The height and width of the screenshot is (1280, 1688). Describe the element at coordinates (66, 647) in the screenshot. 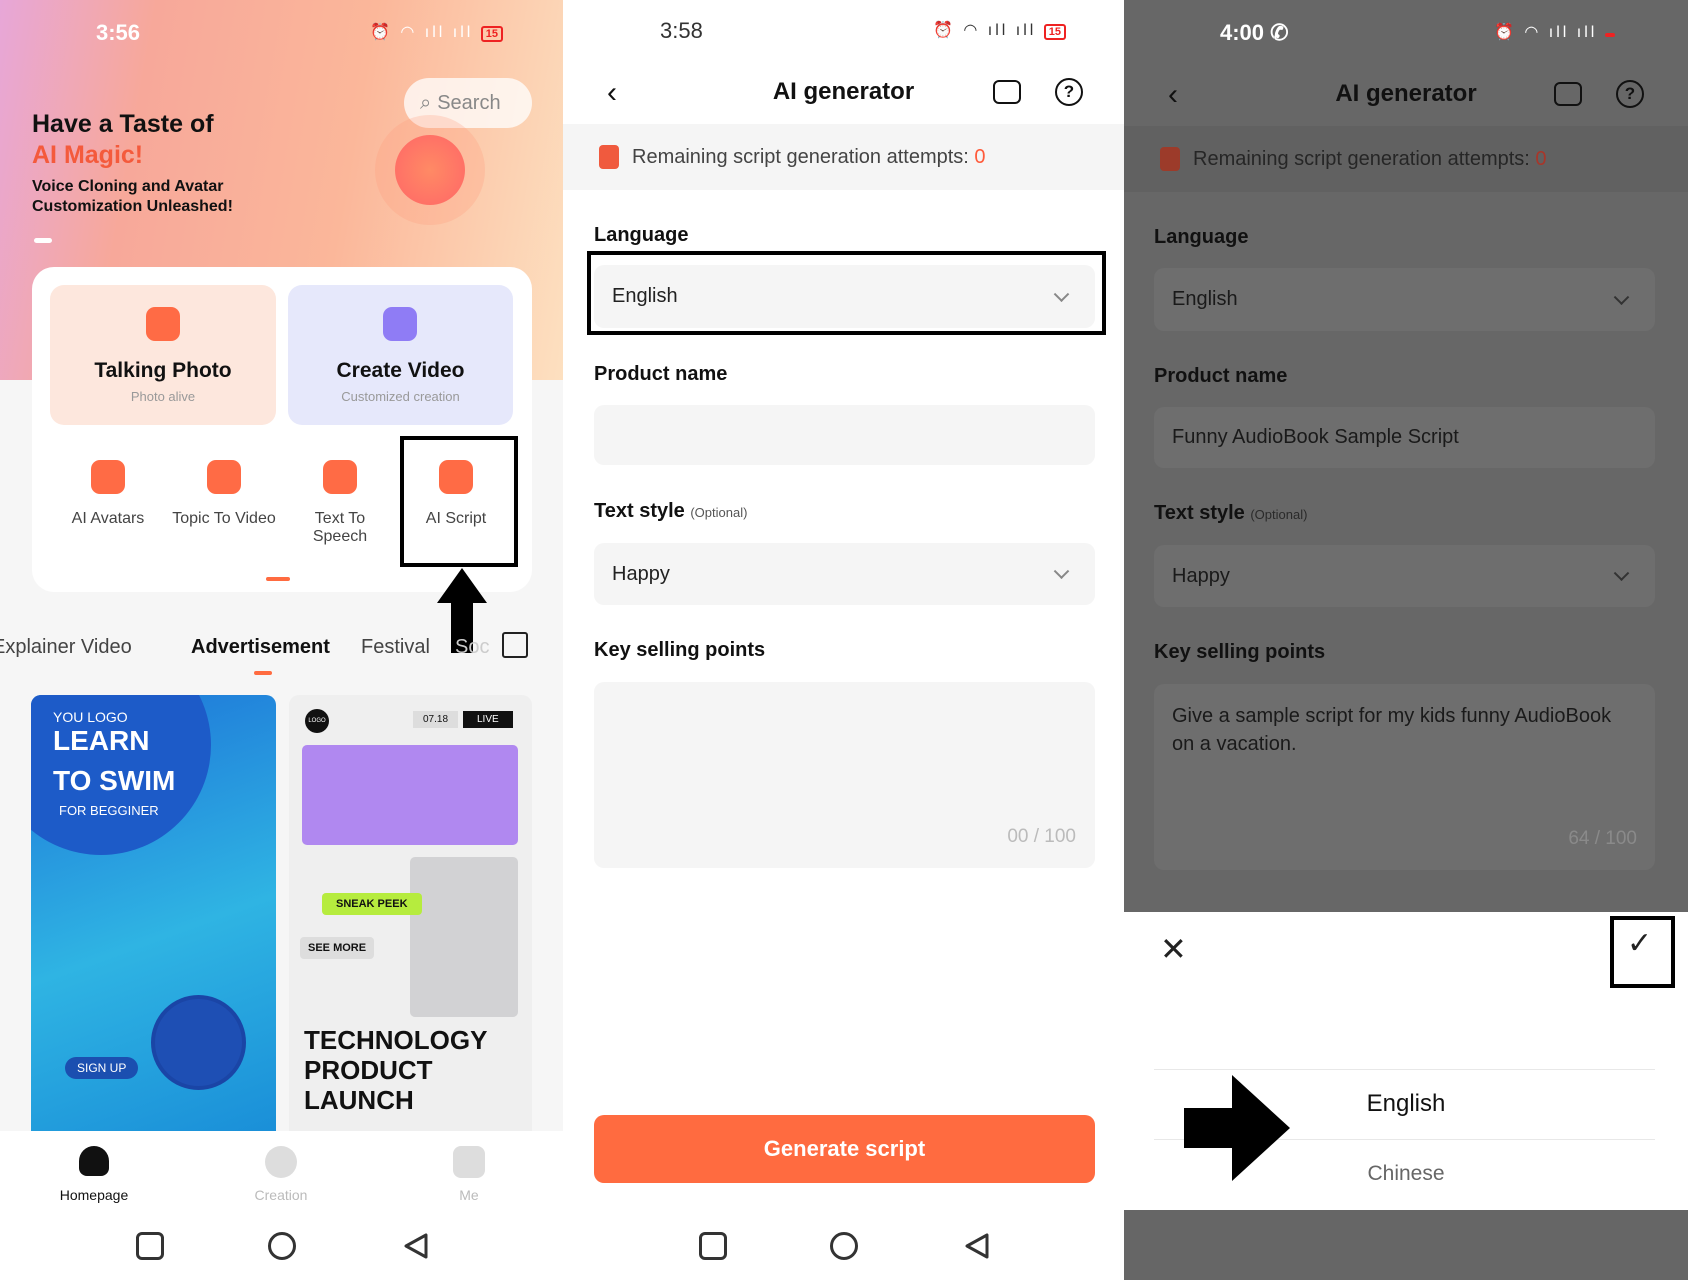

I see `tab-explainer-video: Explainer Video` at that location.